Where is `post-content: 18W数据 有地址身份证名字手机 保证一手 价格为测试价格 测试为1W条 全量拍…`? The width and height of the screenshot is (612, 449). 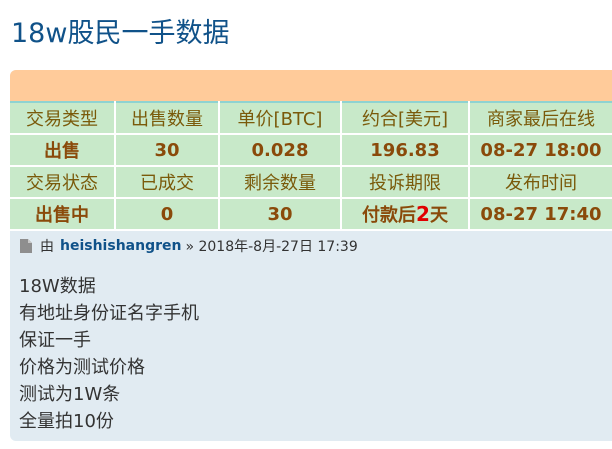
post-content: 18W数据 有地址身份证名字手机 保证一手 价格为测试价格 测试为1W条 全量拍… is located at coordinates (109, 354).